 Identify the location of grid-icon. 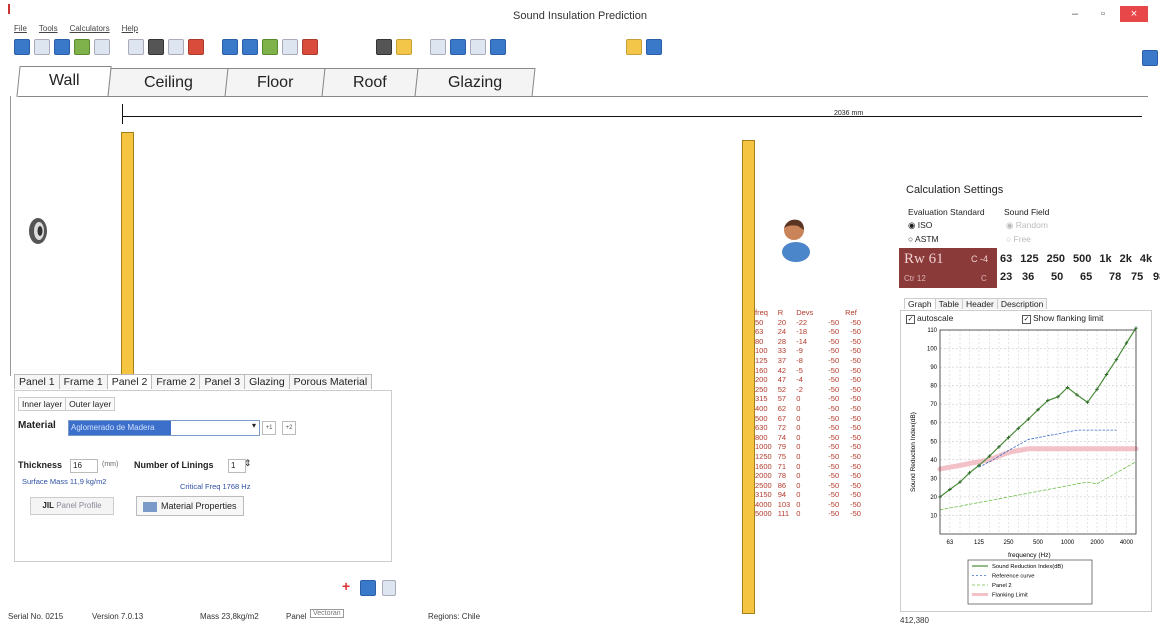
(290, 47).